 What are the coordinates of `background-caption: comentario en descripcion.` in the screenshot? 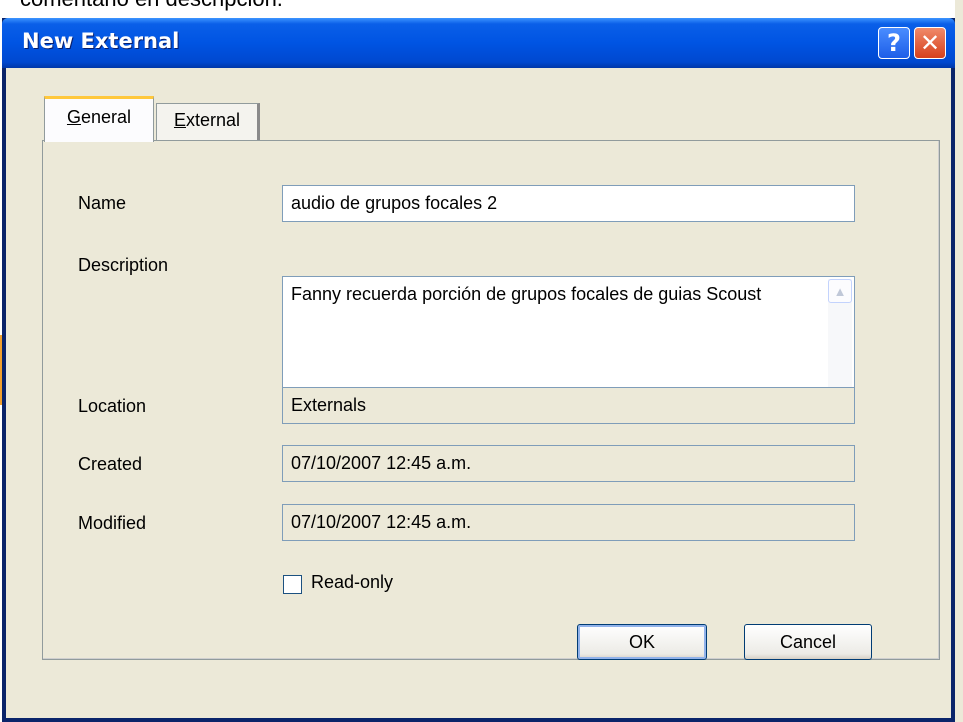 It's located at (151, 6).